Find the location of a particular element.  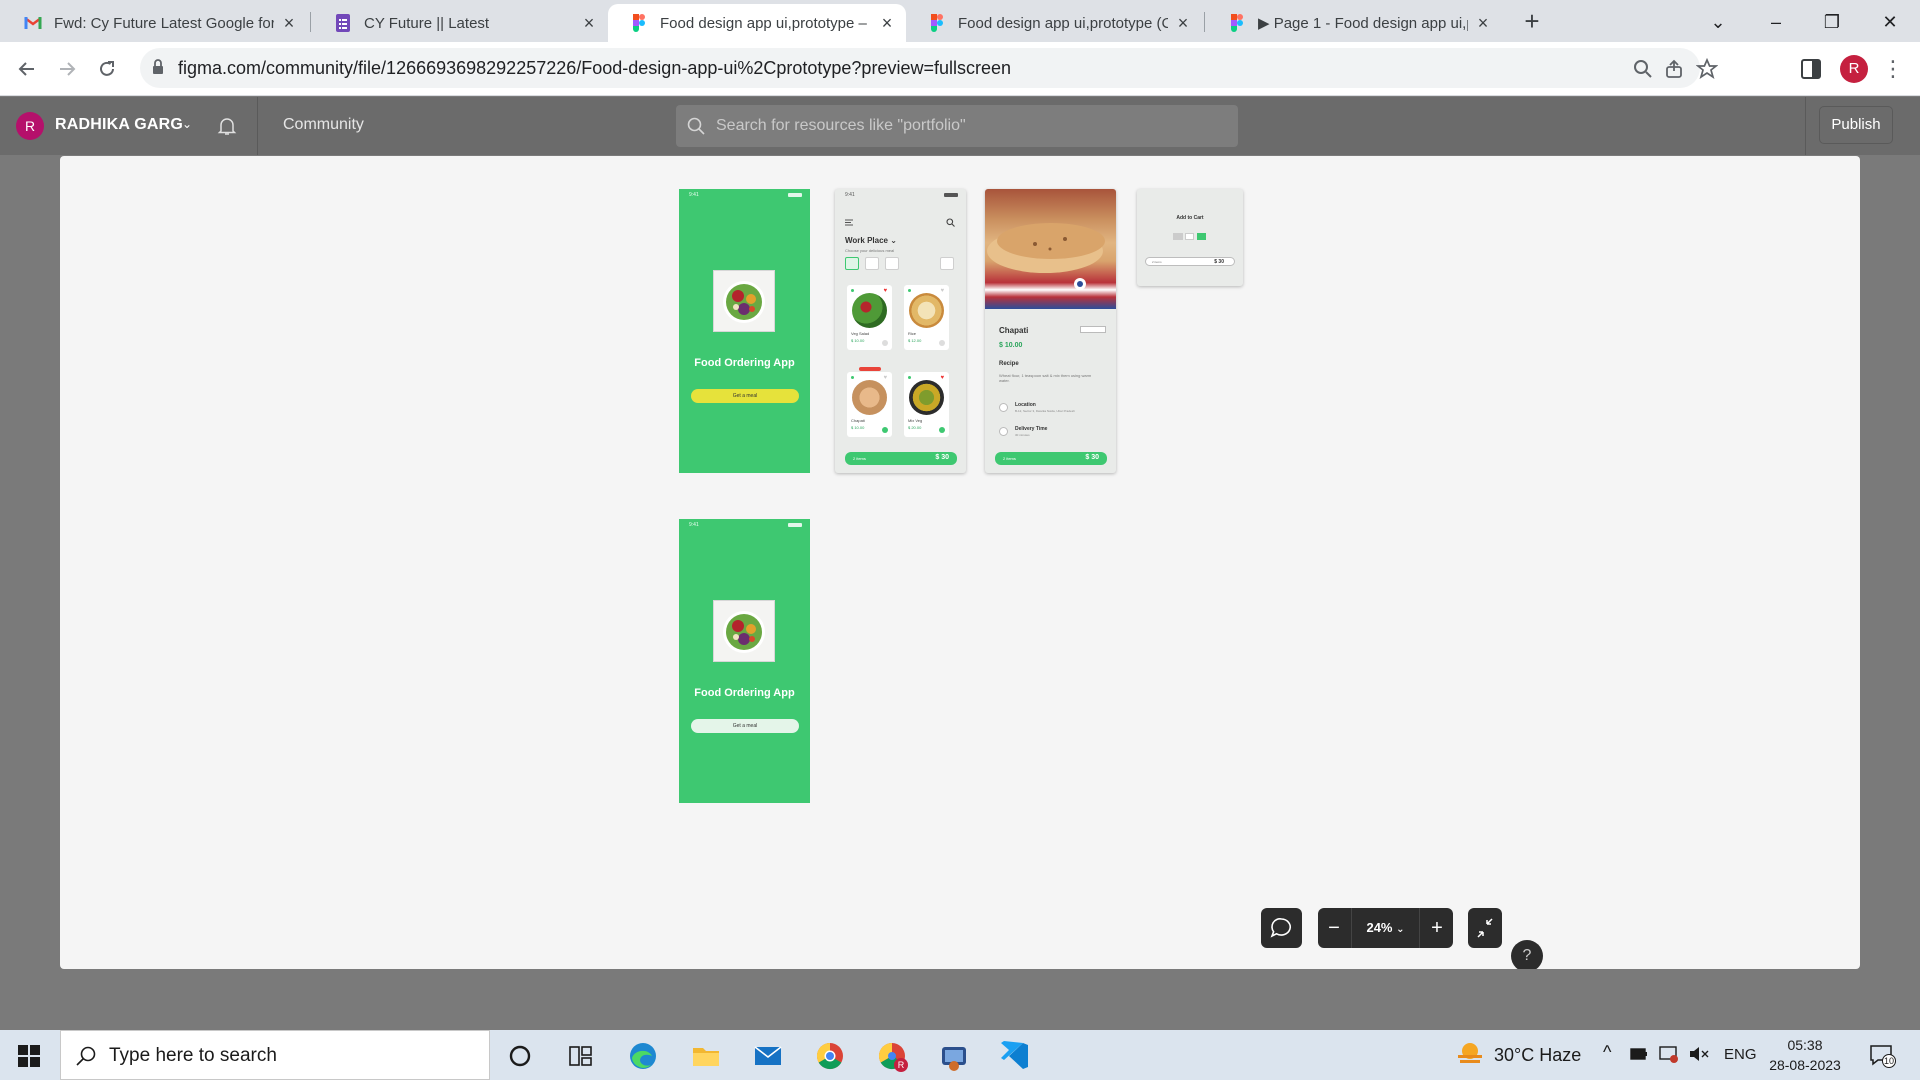

zoom-level-dropdown: 24% ⌄ is located at coordinates (1385, 928).